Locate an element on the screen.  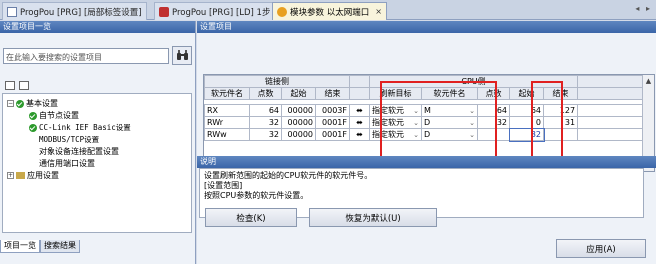
cell-link-points: 64 is located at coordinates (265, 110).